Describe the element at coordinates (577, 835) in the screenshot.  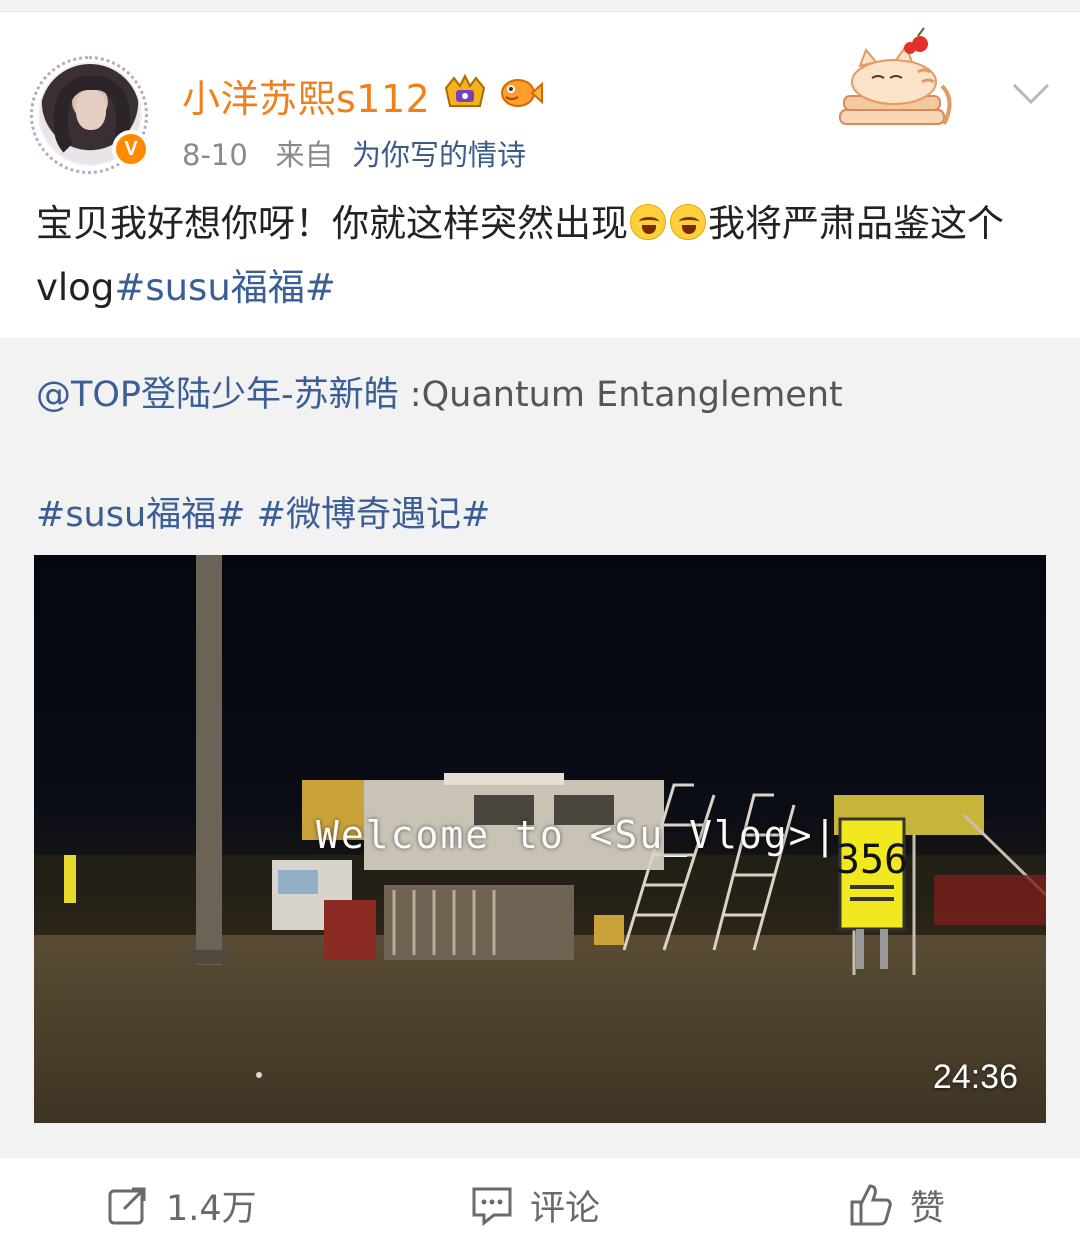
I see `video-overlay-title: Welcome to <Su_Vlog>|` at that location.